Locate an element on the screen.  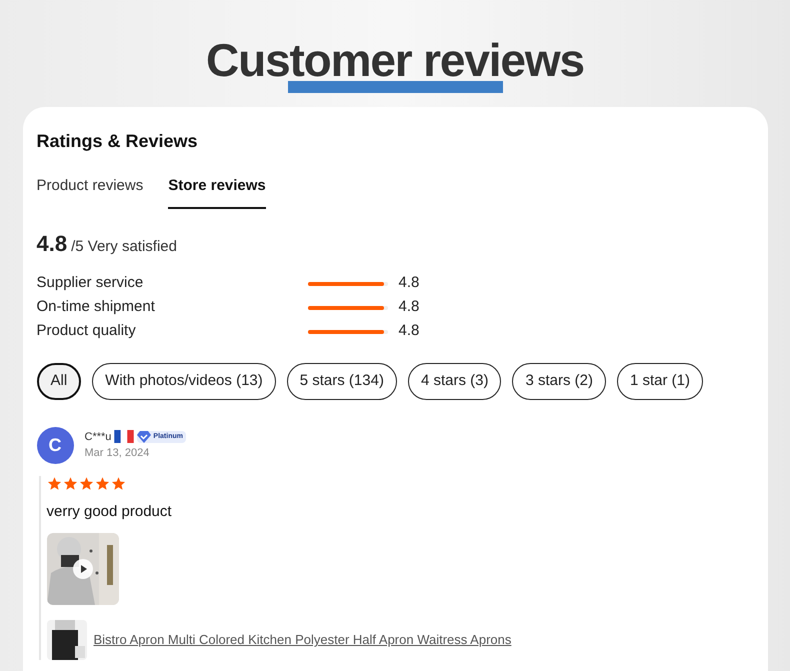
metric-label: On-time shipment is located at coordinates (96, 307).